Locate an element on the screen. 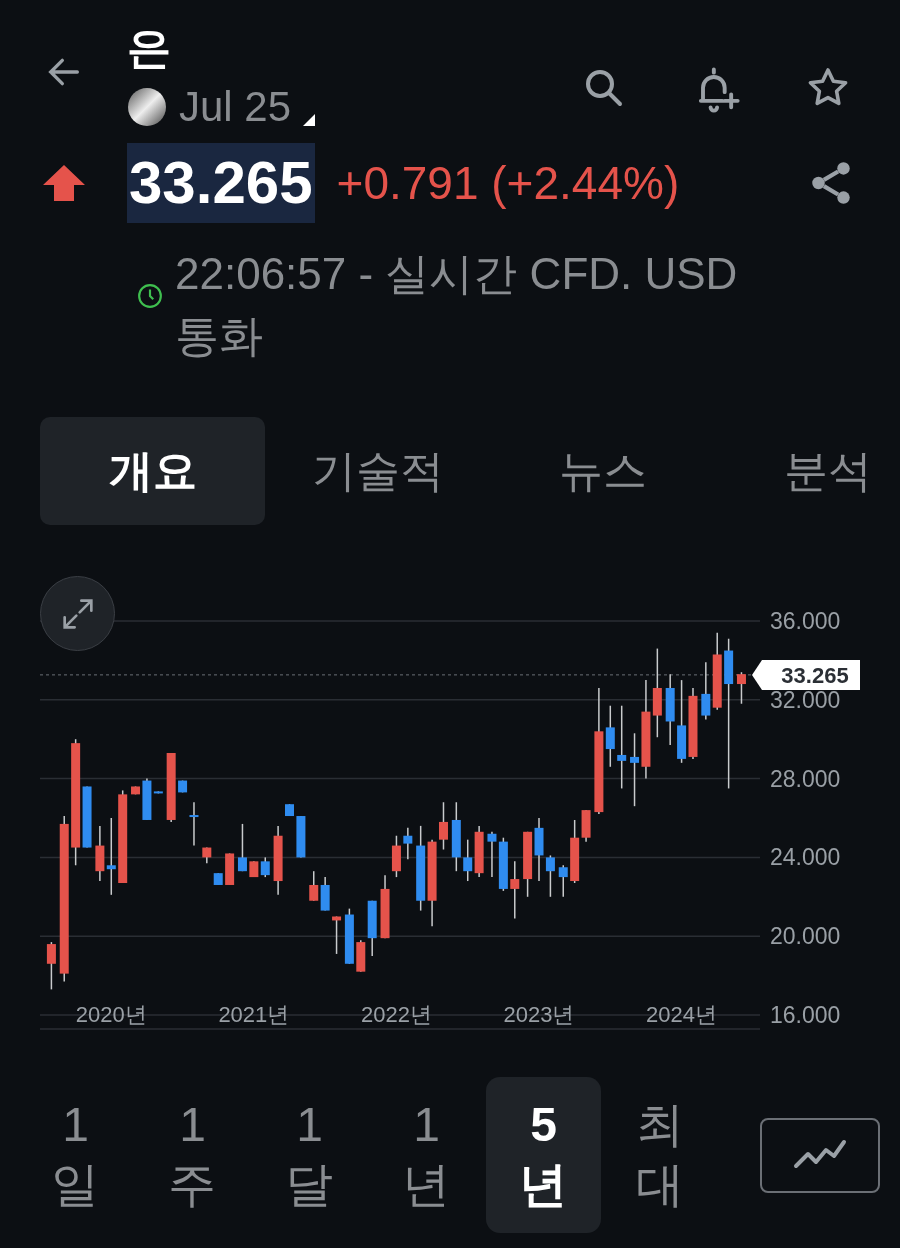 Image resolution: width=900 pixels, height=1248 pixels. range-button: 최대 is located at coordinates (660, 1155).